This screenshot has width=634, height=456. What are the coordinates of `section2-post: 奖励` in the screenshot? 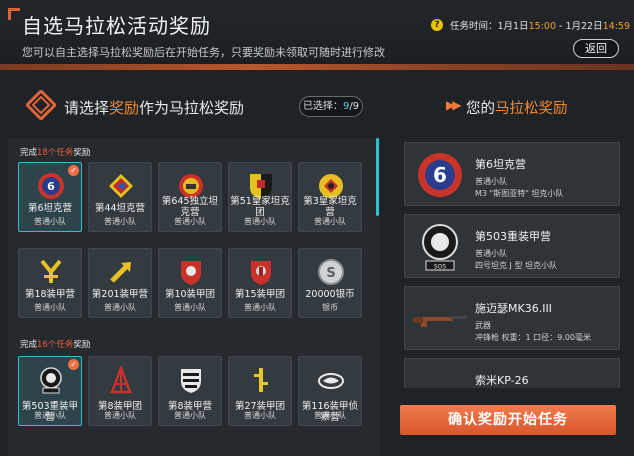 It's located at (82, 345).